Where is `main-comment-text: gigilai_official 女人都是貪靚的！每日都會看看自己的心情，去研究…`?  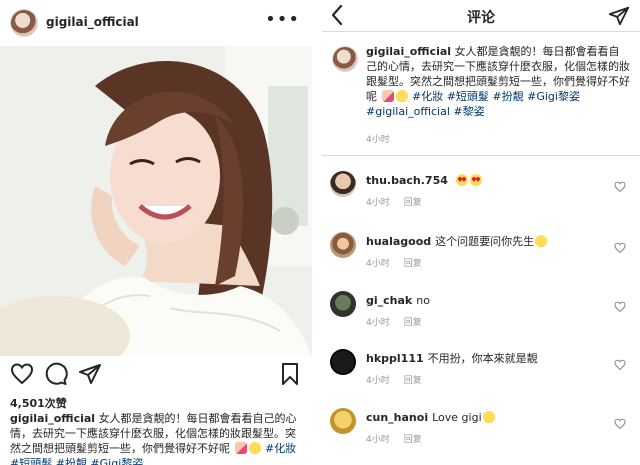 main-comment-text: gigilai_official 女人都是貪靚的！每日都會看看自己的心情，去研究… is located at coordinates (498, 81).